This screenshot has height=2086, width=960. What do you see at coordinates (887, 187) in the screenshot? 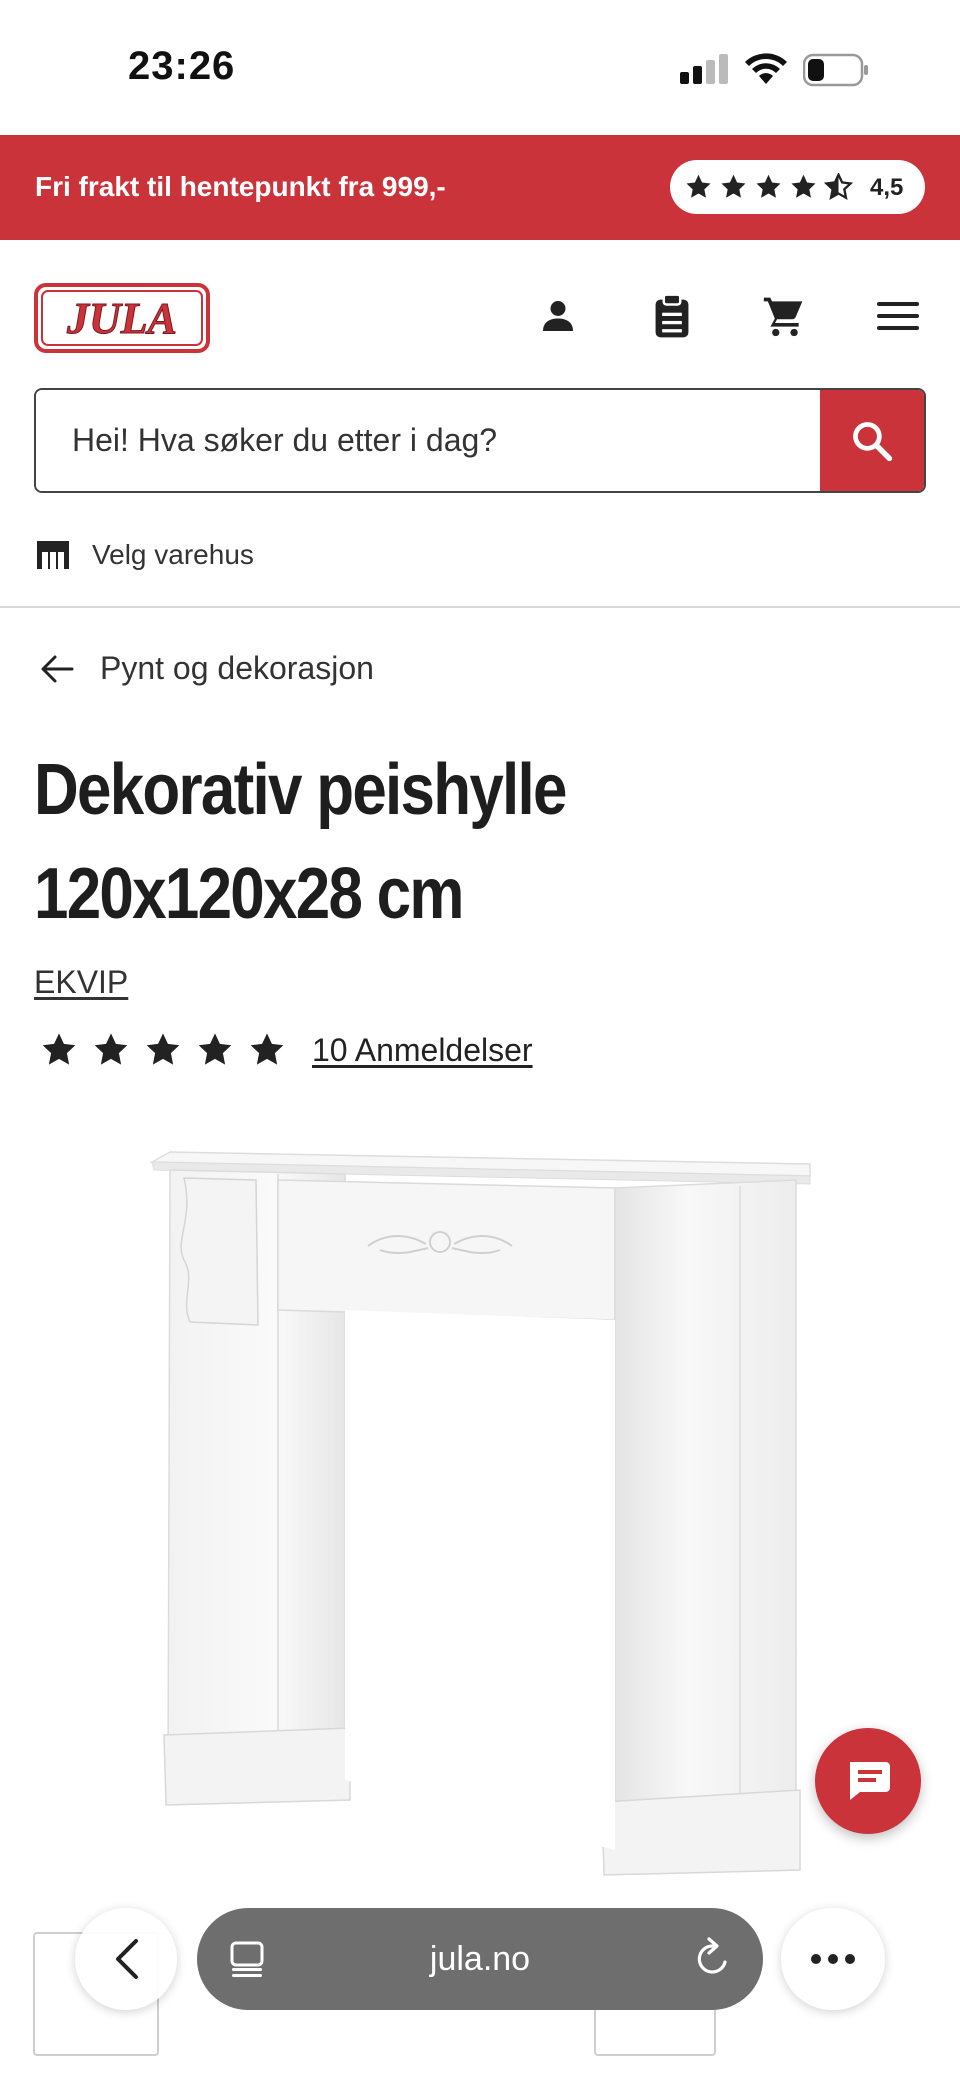
I see `store-rating-value: 4,5` at bounding box center [887, 187].